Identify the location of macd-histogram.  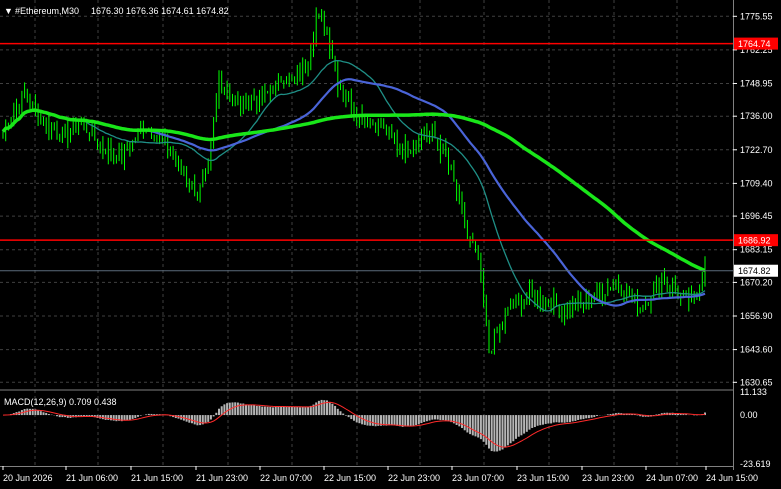
(355, 425).